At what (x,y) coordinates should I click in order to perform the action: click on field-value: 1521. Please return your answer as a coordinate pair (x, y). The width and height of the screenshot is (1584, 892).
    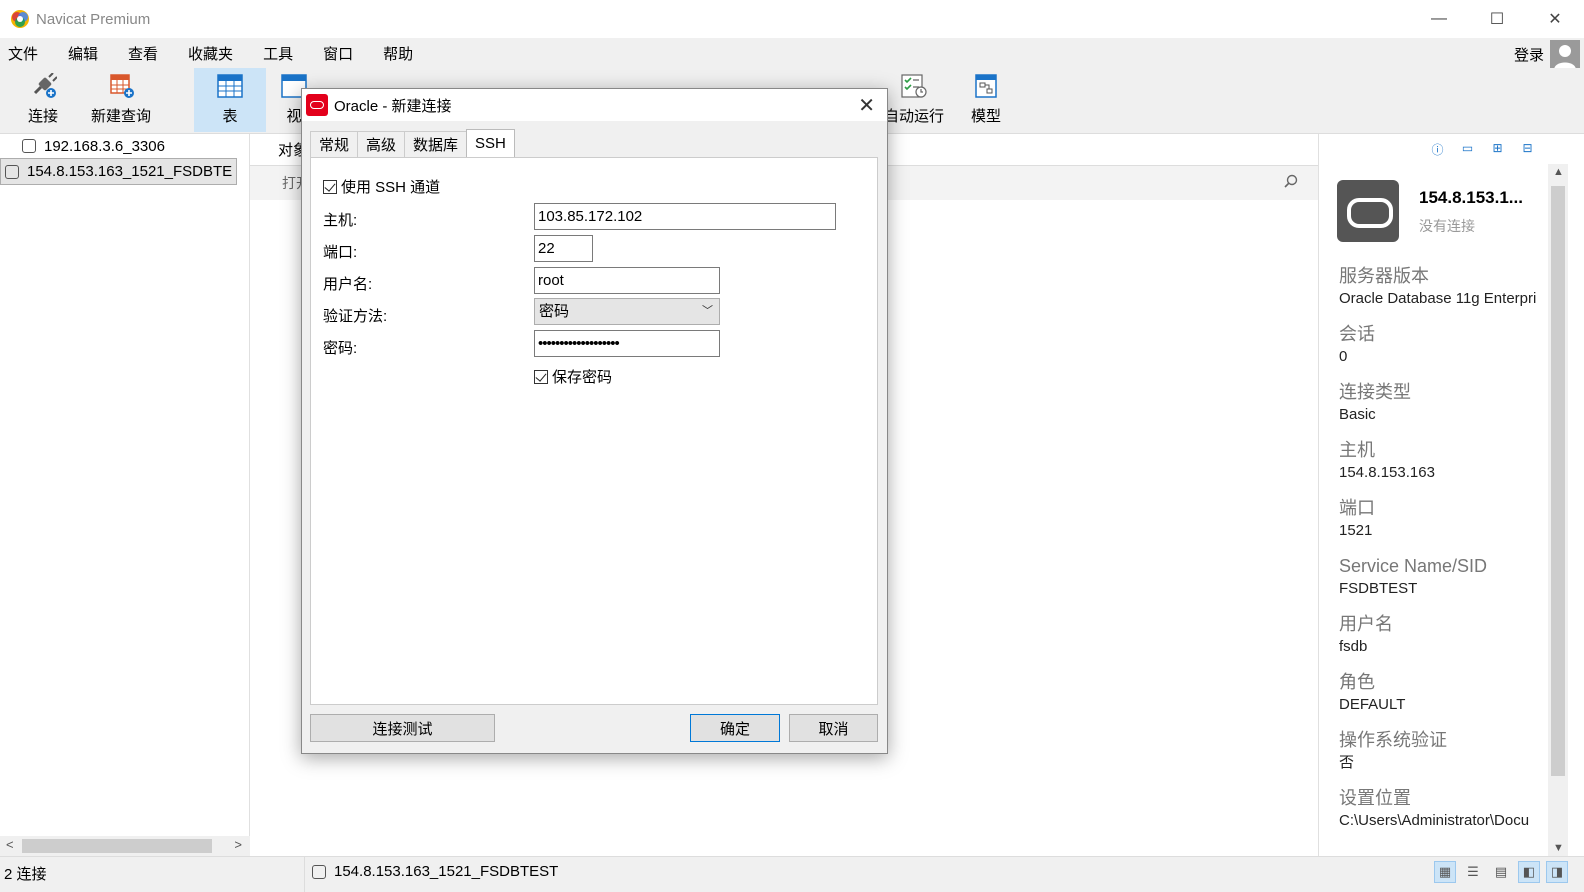
    Looking at the image, I should click on (1356, 530).